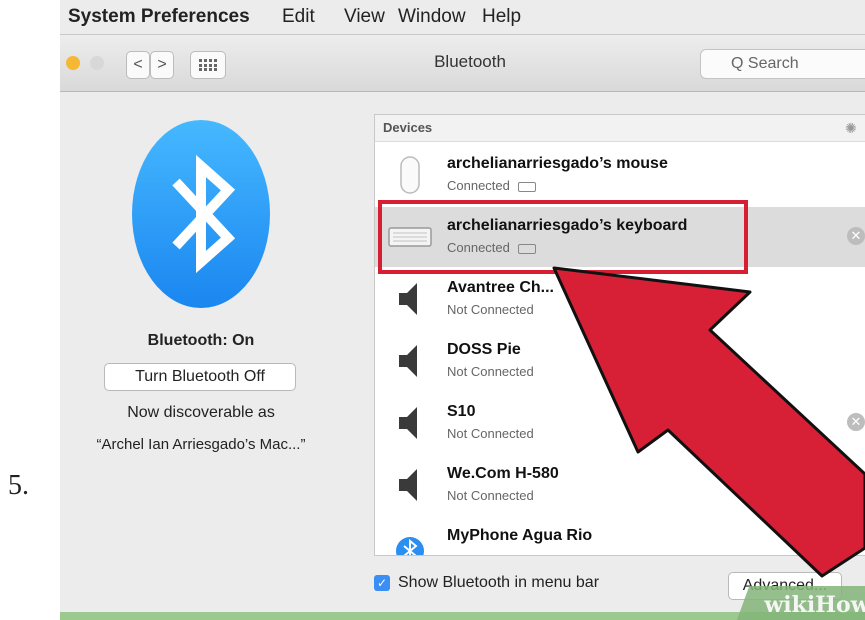  What do you see at coordinates (18, 485) in the screenshot?
I see `step-number: 5.` at bounding box center [18, 485].